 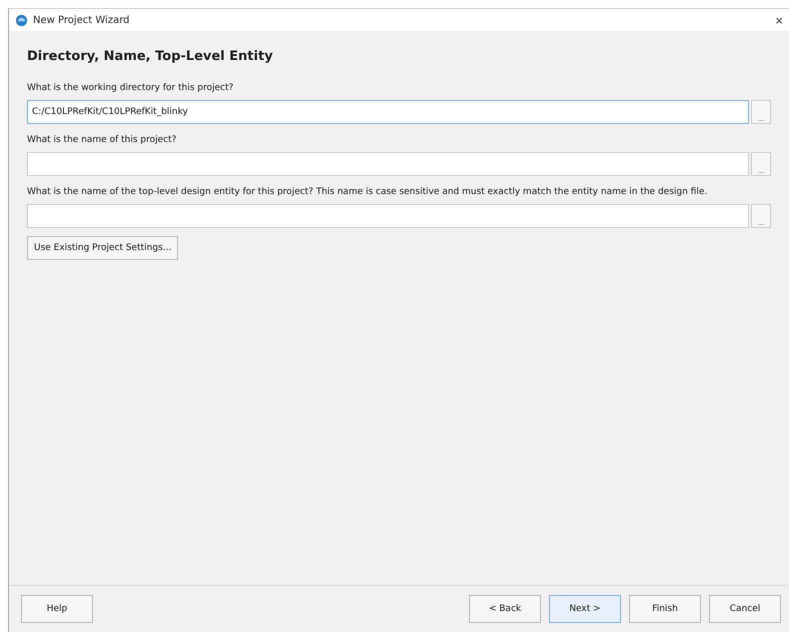 I want to click on field-label: What is the name of the top-level design entity for this project? This name is case sensitive and must exactly match the entity name in the design file., so click(x=367, y=192).